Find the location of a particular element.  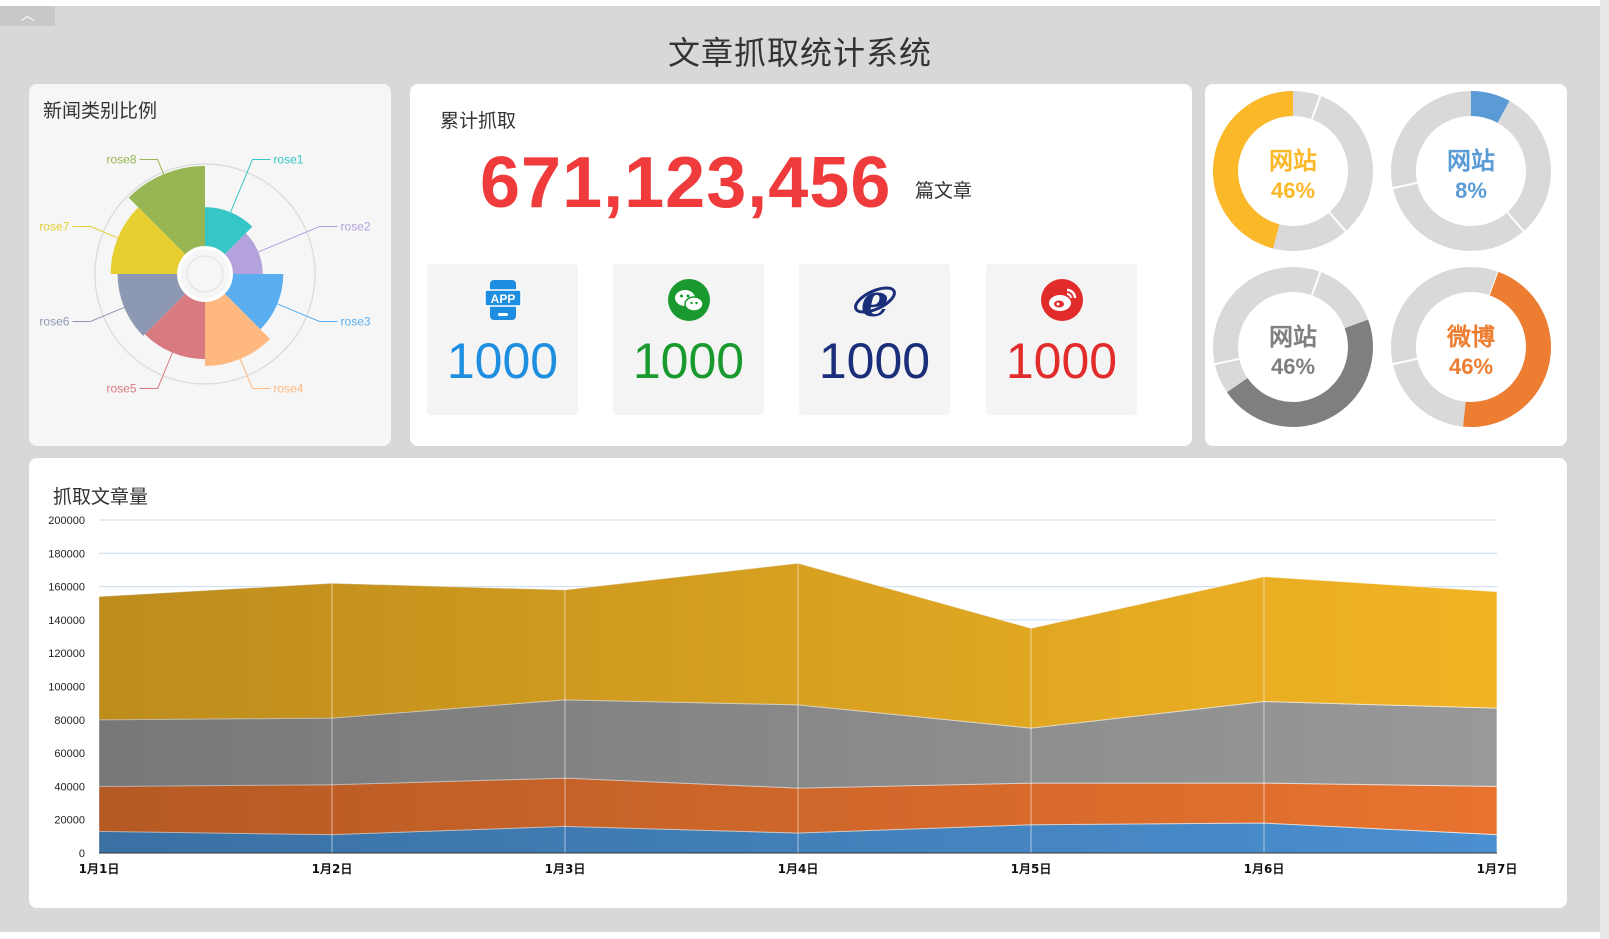

svg-text: e is located at coordinates (875, 300).